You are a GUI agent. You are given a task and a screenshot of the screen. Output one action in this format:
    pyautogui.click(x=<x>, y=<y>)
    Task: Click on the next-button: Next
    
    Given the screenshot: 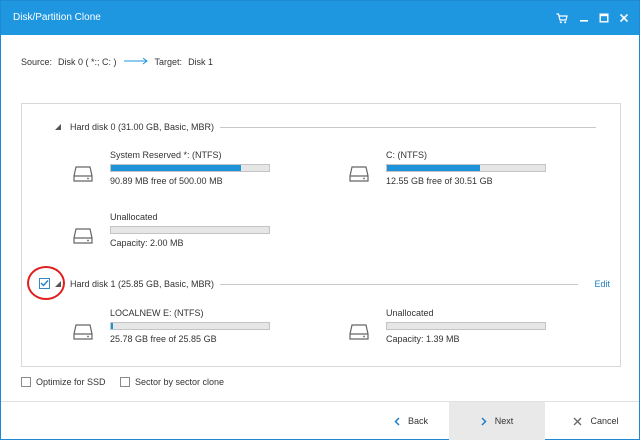 What is the action you would take?
    pyautogui.click(x=497, y=421)
    